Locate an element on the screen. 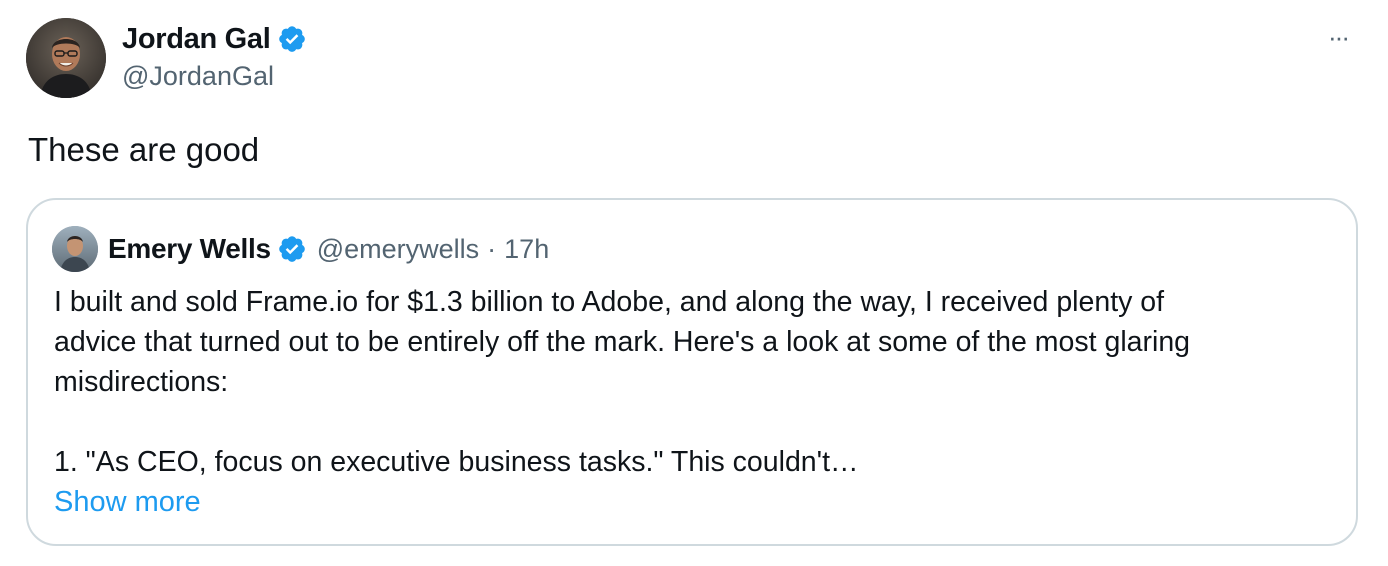 The image size is (1388, 566). quoted-author-avatar is located at coordinates (75, 249).